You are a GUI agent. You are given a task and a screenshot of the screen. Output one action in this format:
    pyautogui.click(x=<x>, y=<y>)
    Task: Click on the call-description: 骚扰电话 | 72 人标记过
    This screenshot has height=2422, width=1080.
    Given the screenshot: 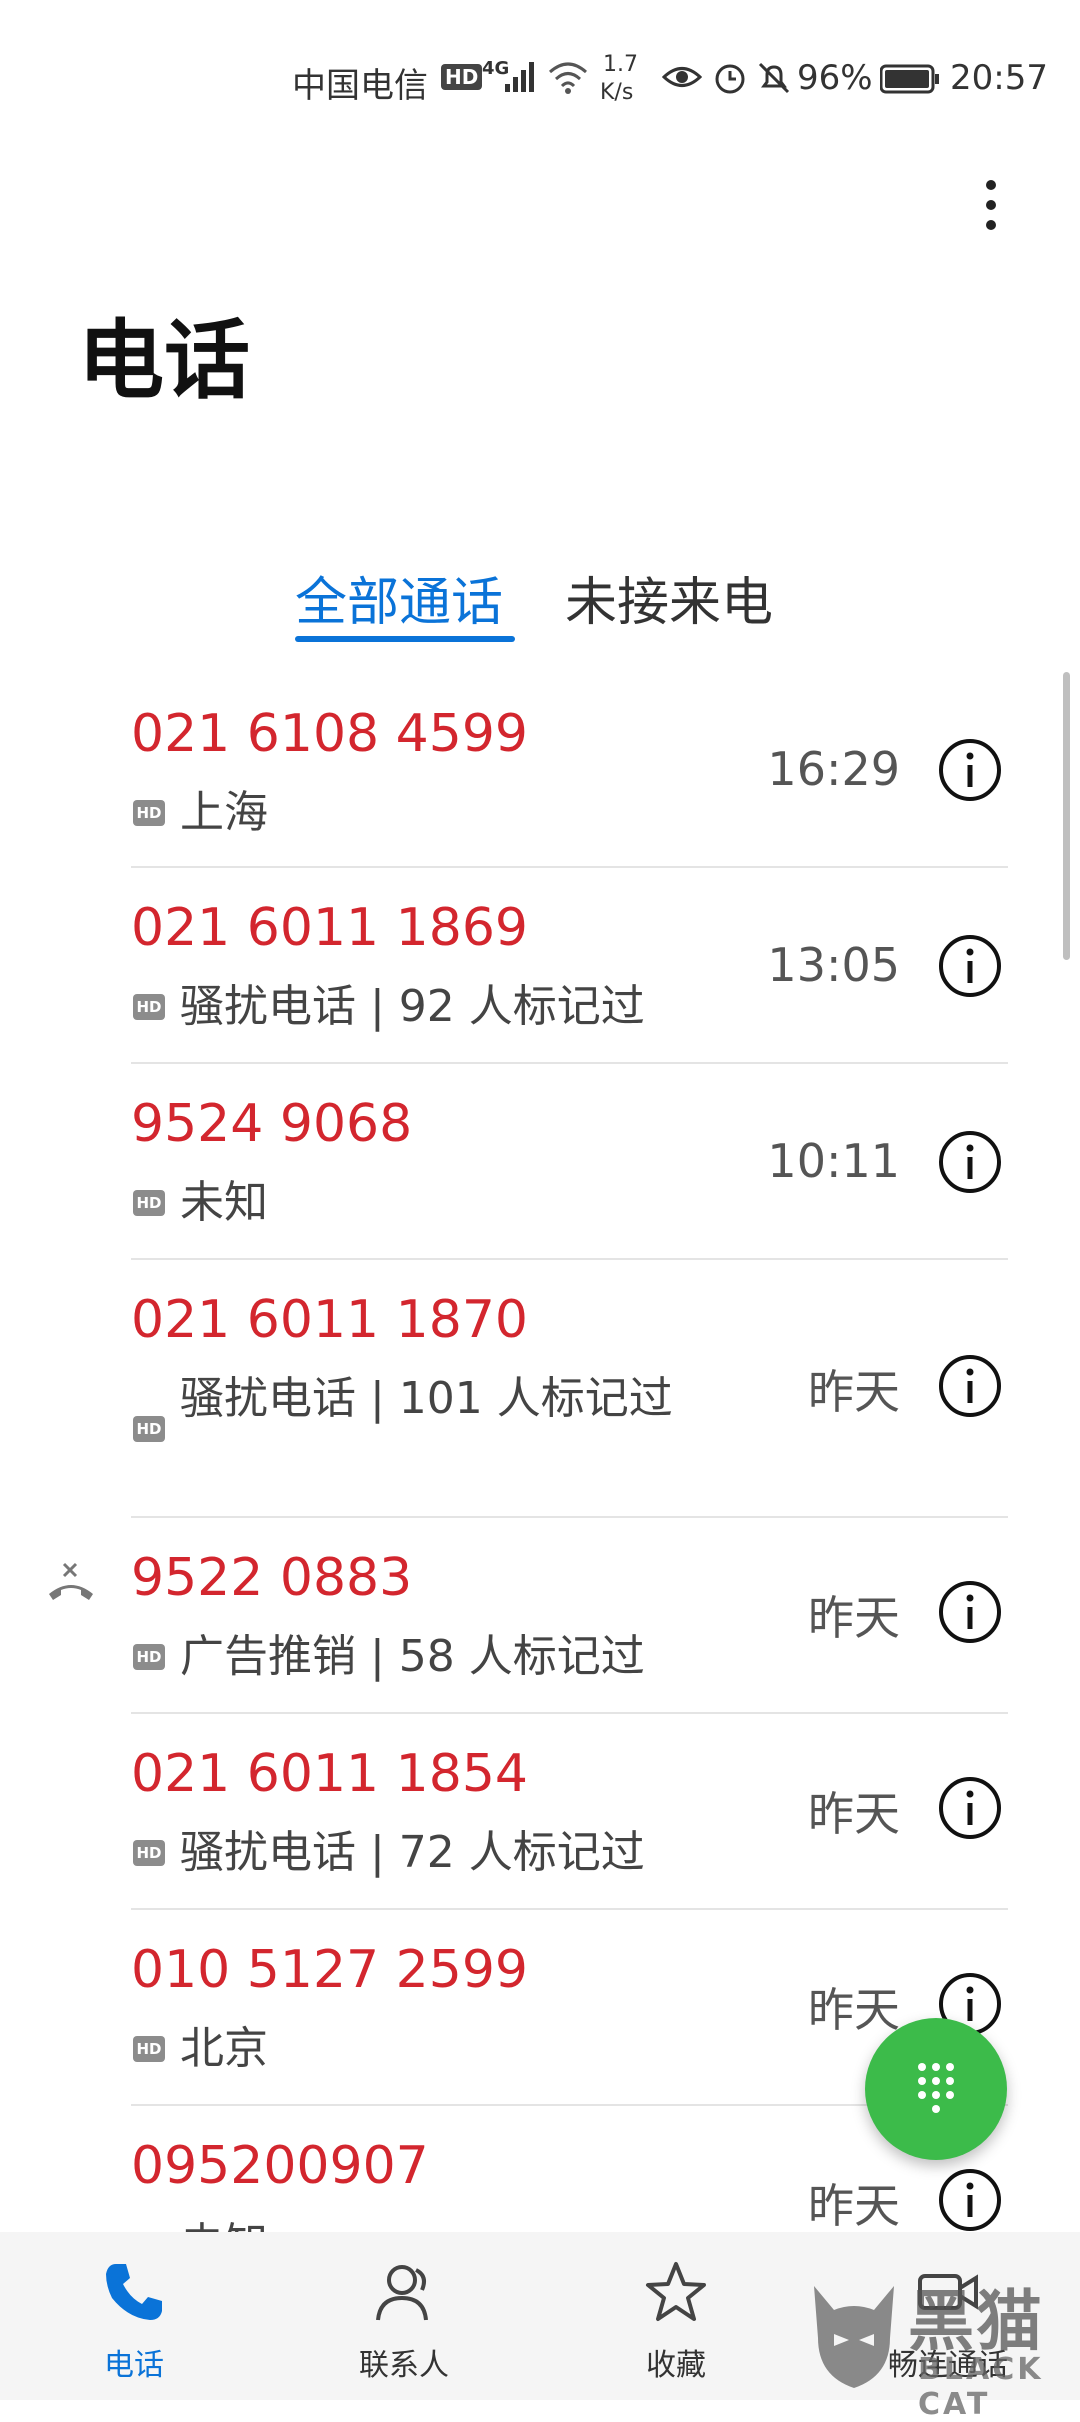 What is the action you would take?
    pyautogui.click(x=412, y=1852)
    